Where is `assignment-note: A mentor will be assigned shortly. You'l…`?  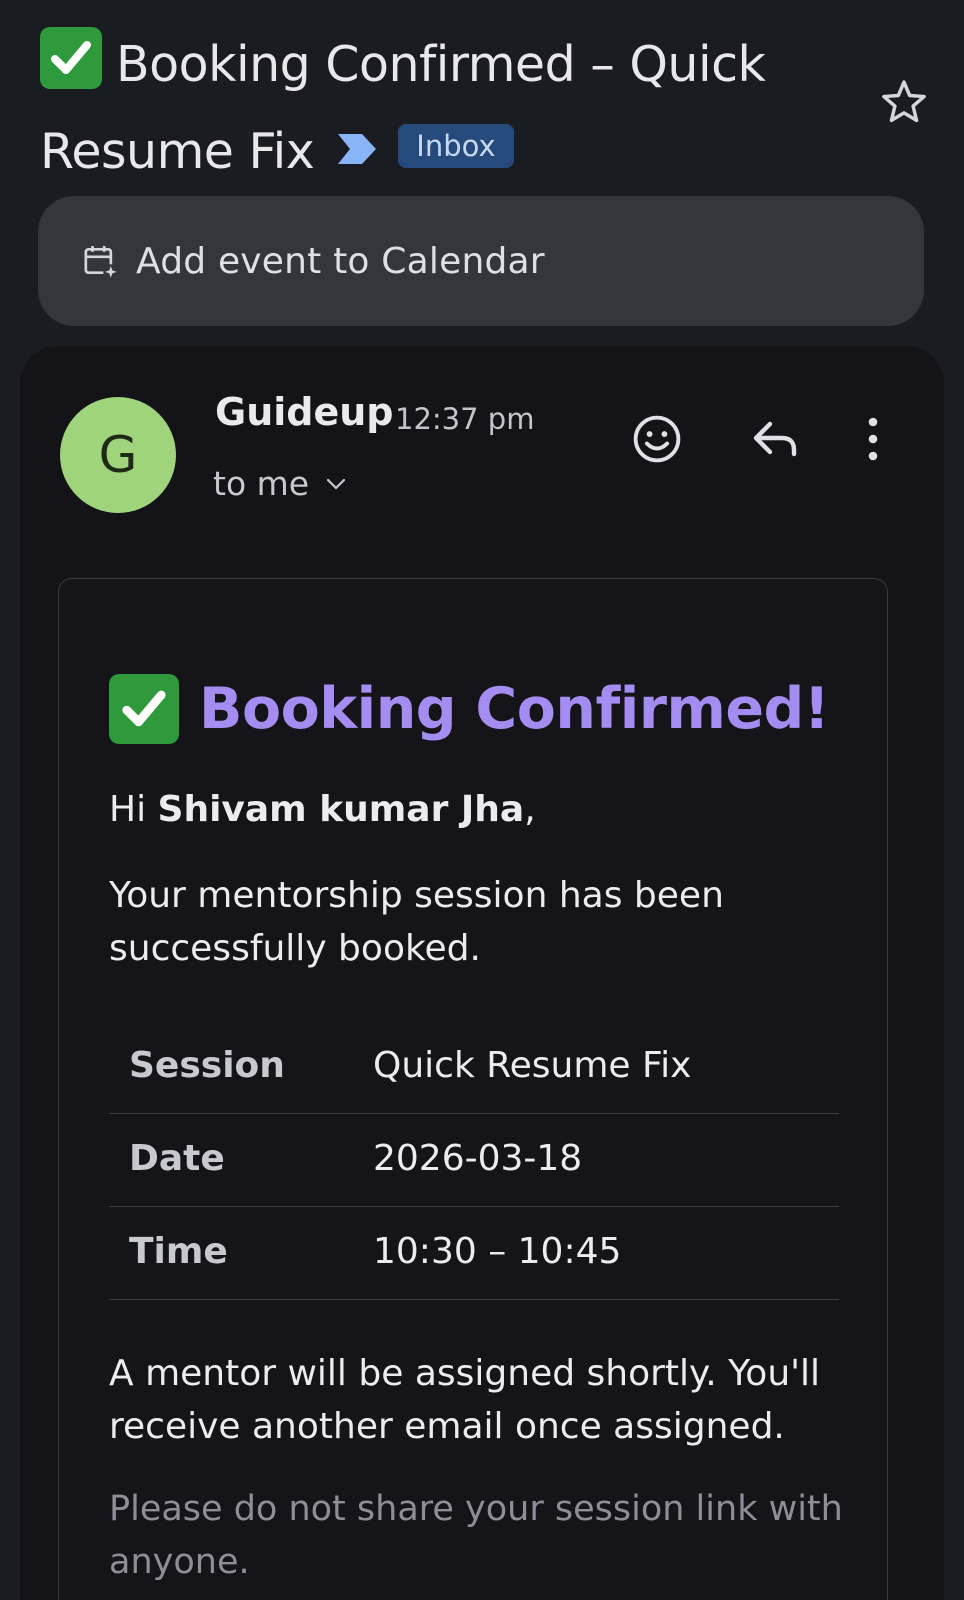 assignment-note: A mentor will be assigned shortly. You'l… is located at coordinates (465, 1400).